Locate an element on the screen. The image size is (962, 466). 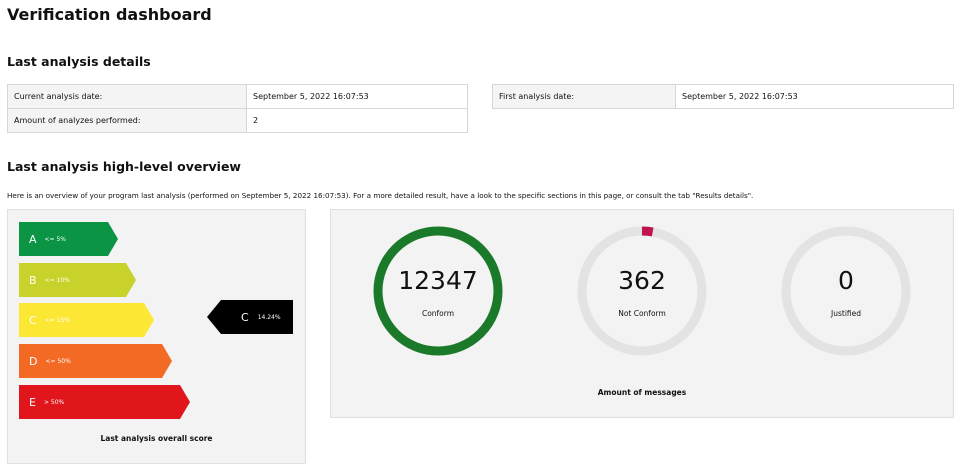
grade-c-bar: C <= 15% is located at coordinates (86, 320).